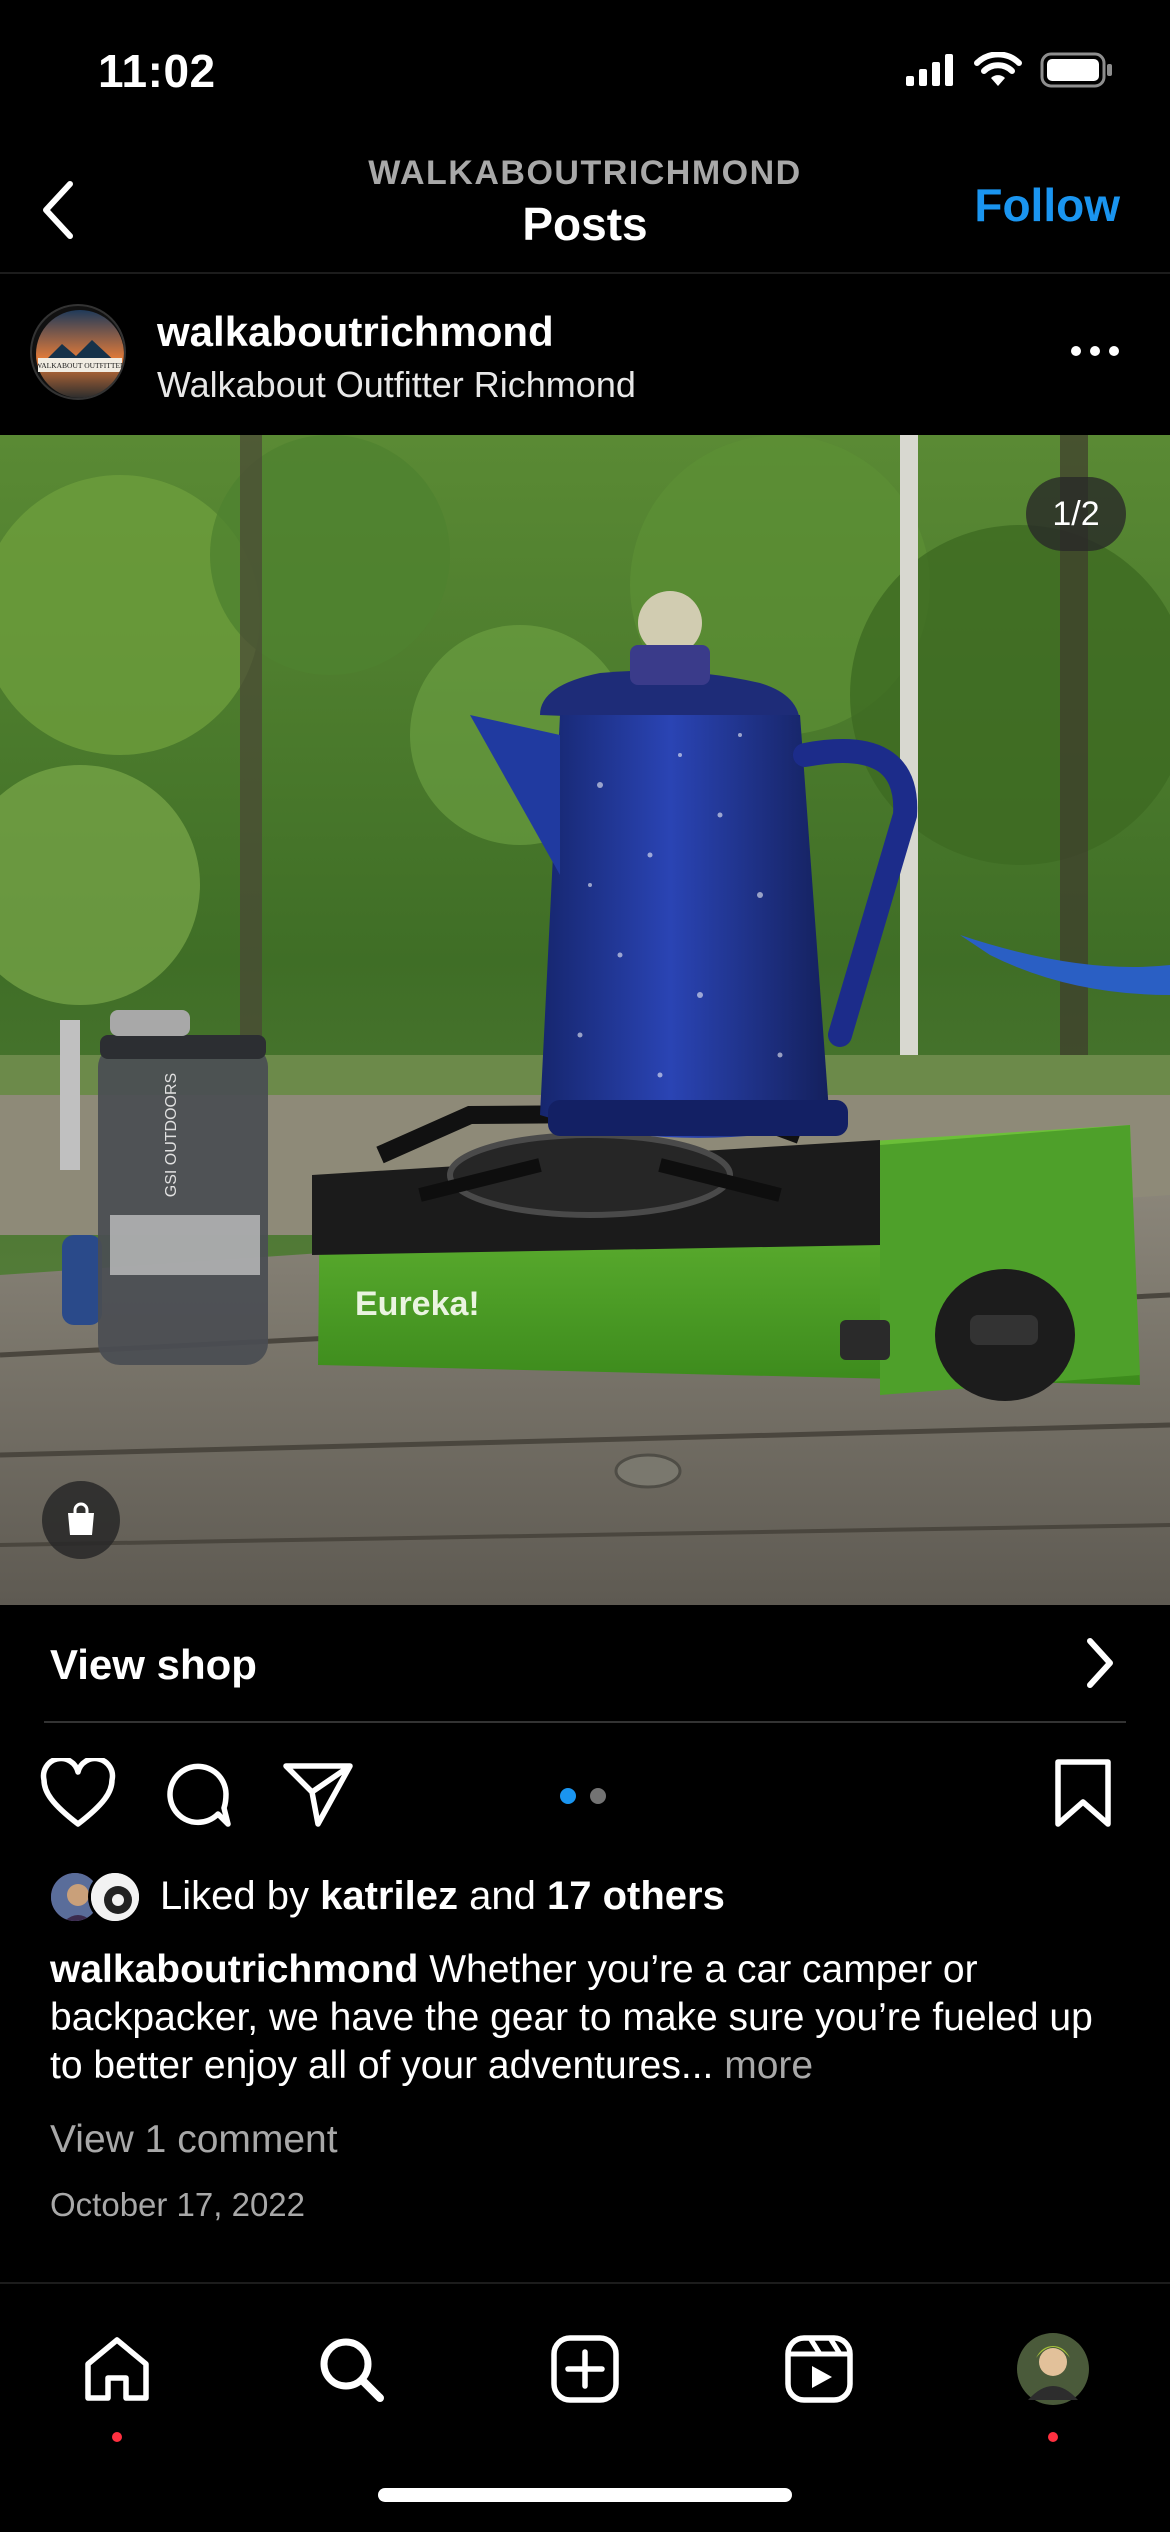 Image resolution: width=1170 pixels, height=2532 pixels. I want to click on likes-others-count: 17 others, so click(636, 1896).